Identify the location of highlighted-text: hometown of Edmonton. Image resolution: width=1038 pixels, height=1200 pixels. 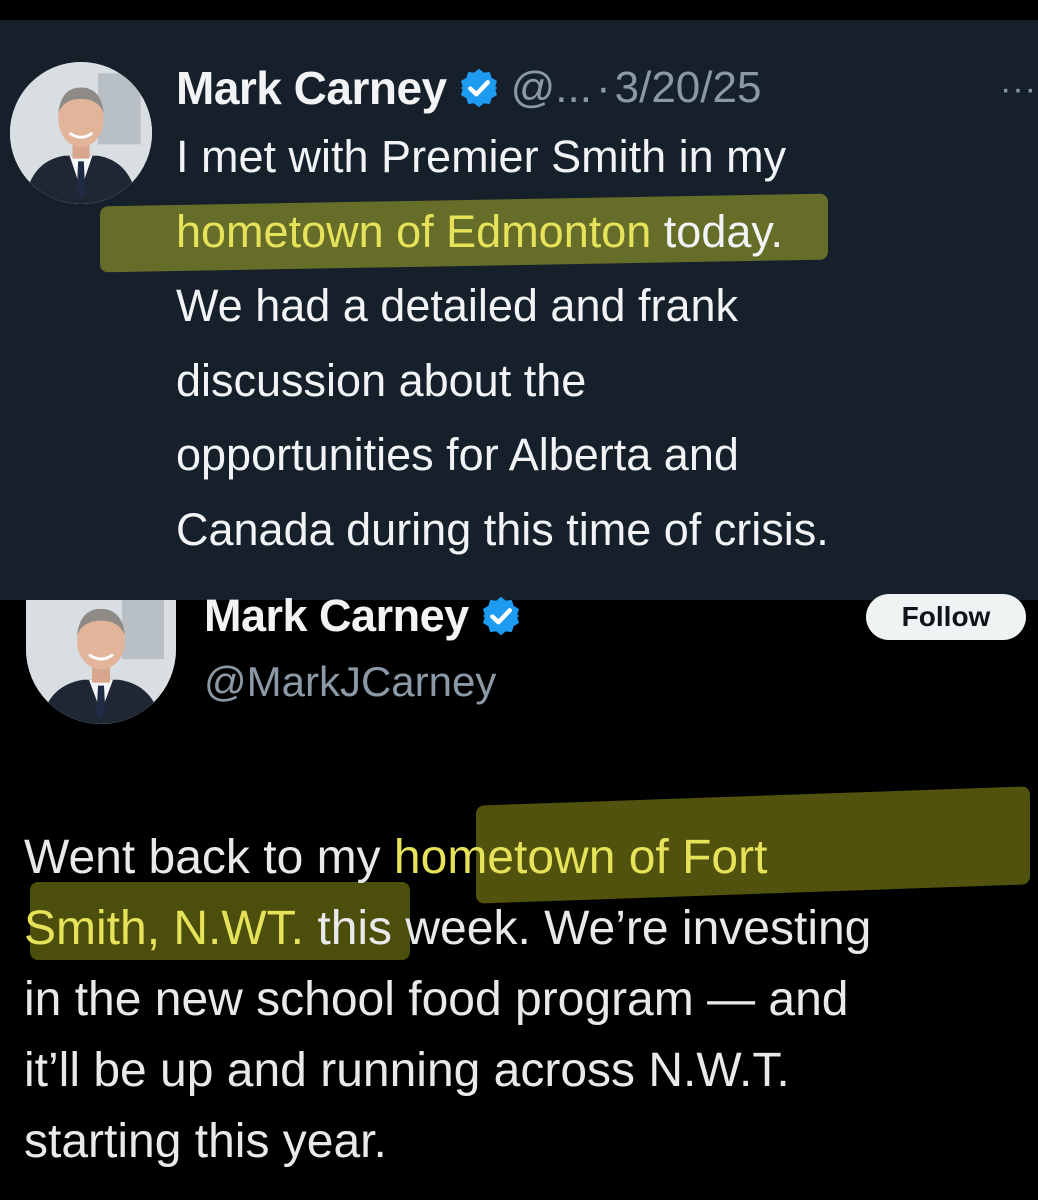
(414, 231).